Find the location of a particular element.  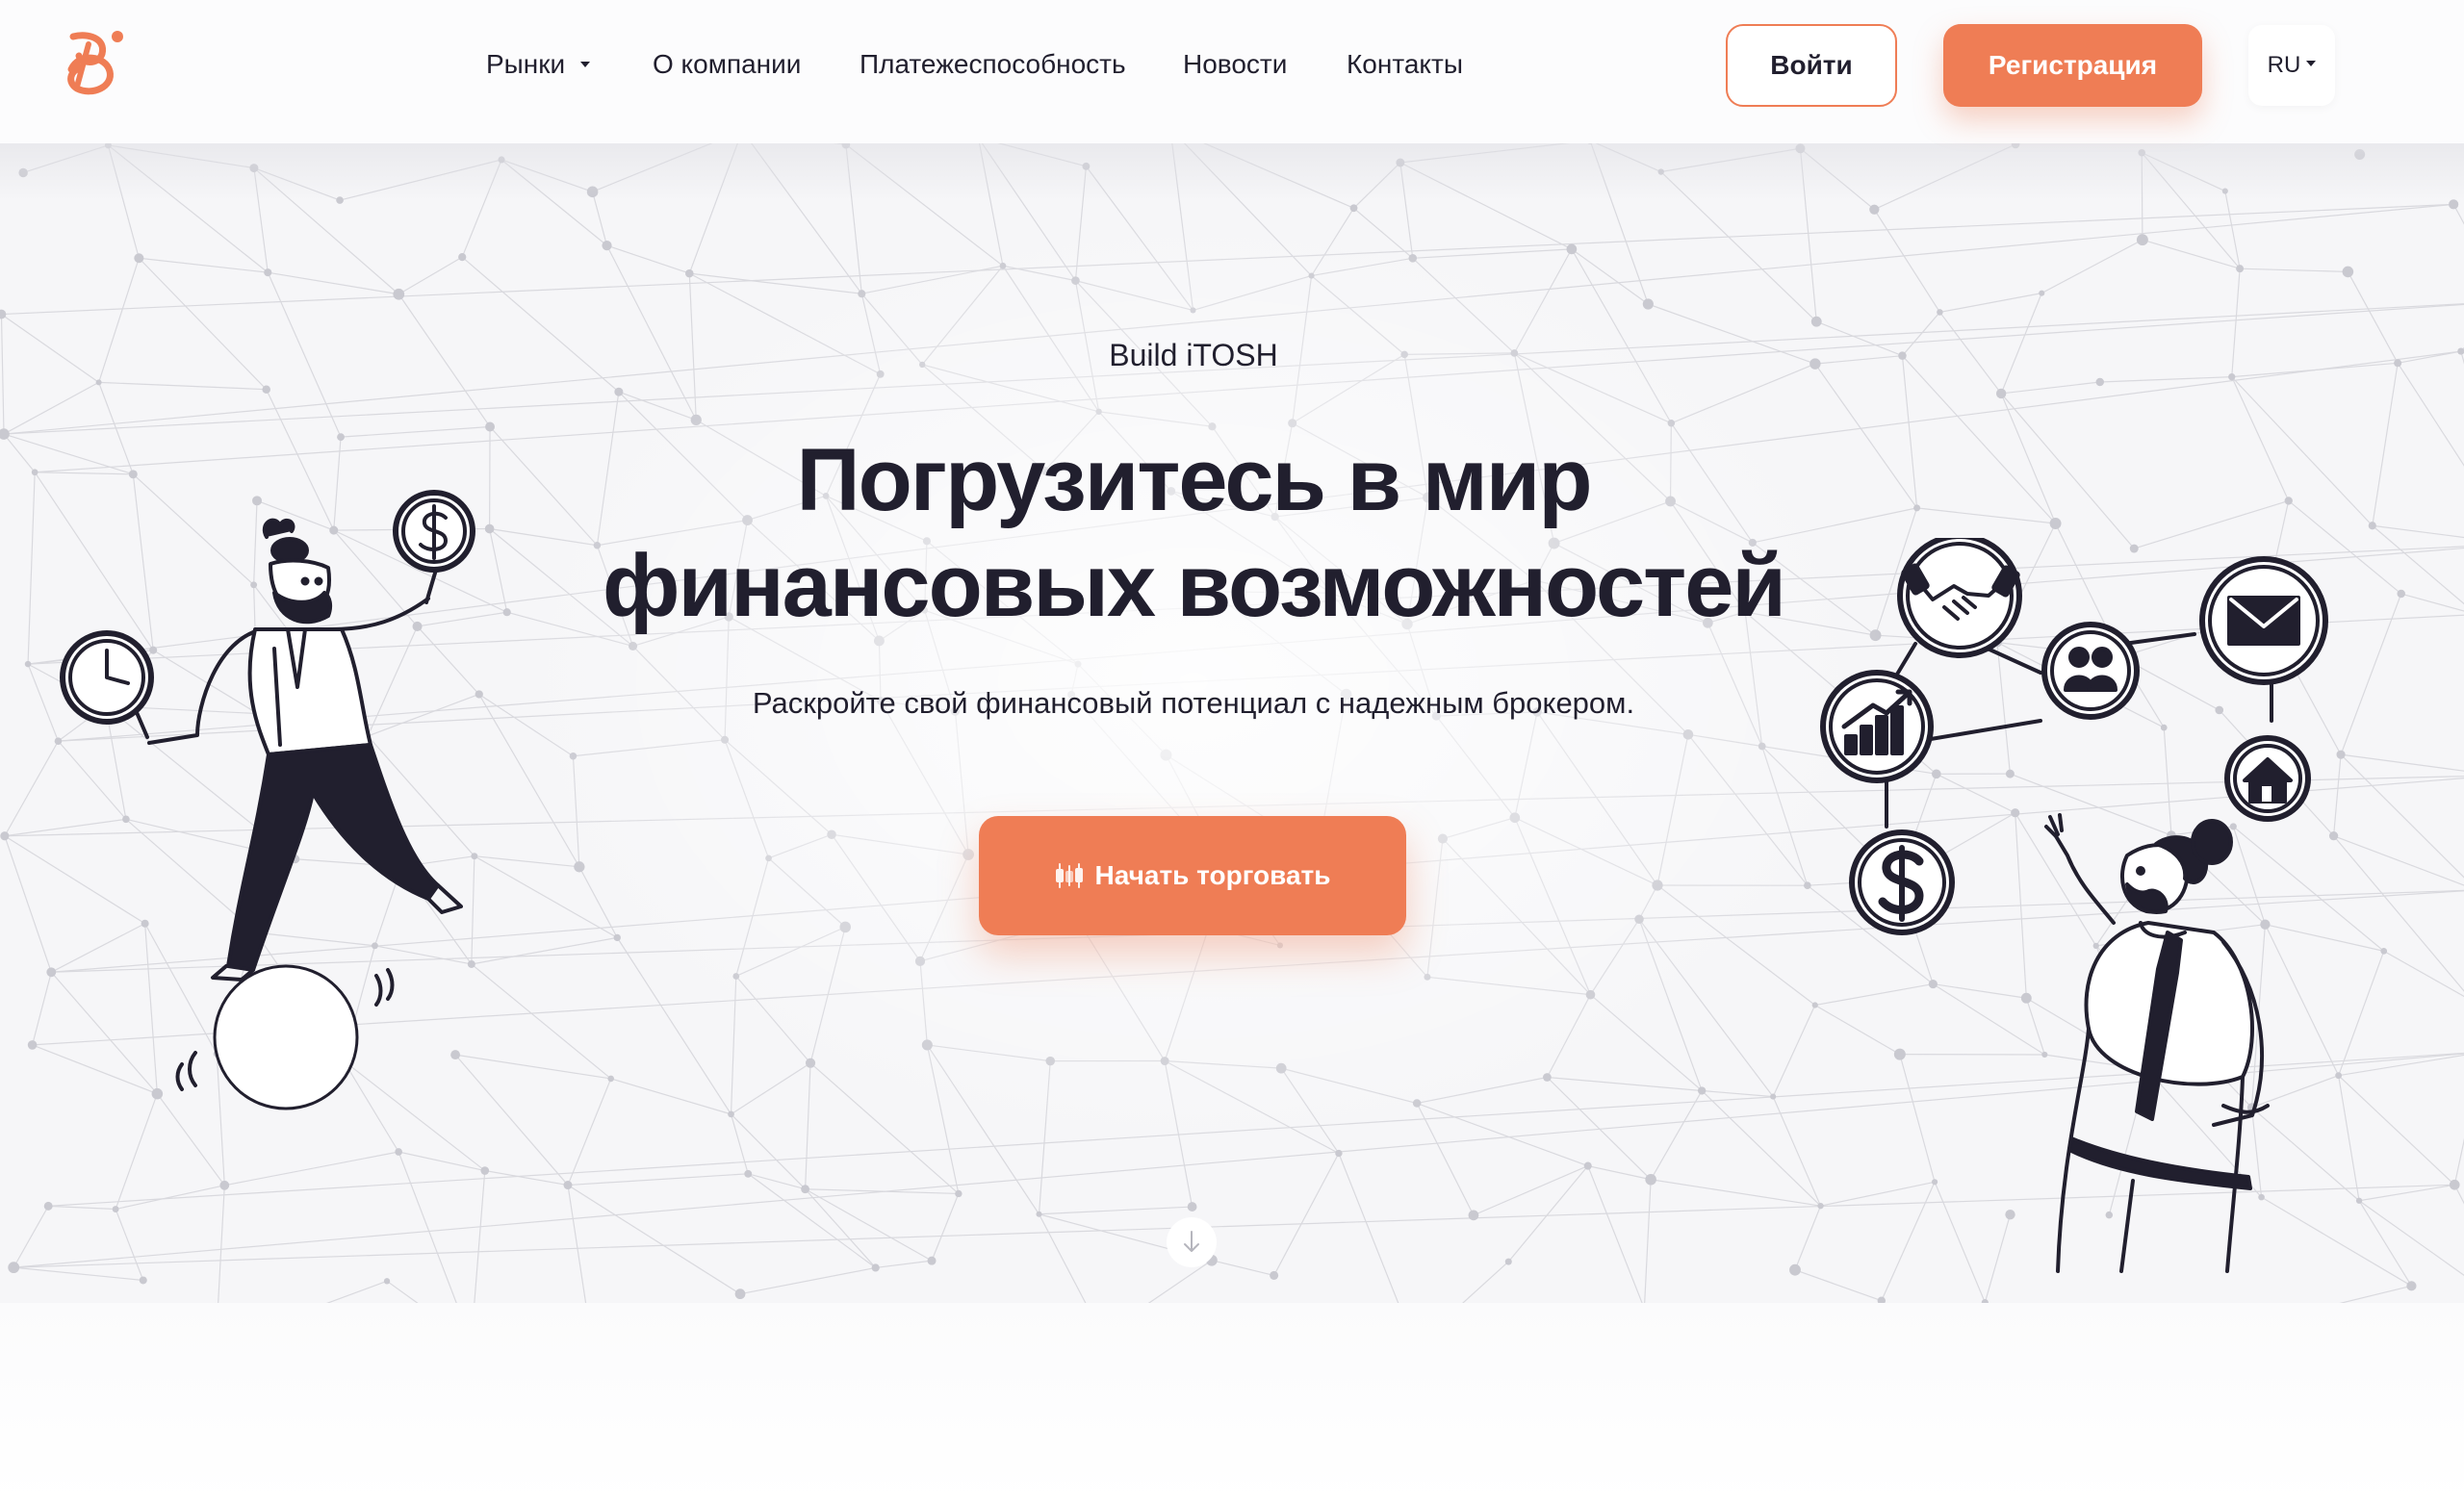

envelope-icon is located at coordinates (2263, 620).